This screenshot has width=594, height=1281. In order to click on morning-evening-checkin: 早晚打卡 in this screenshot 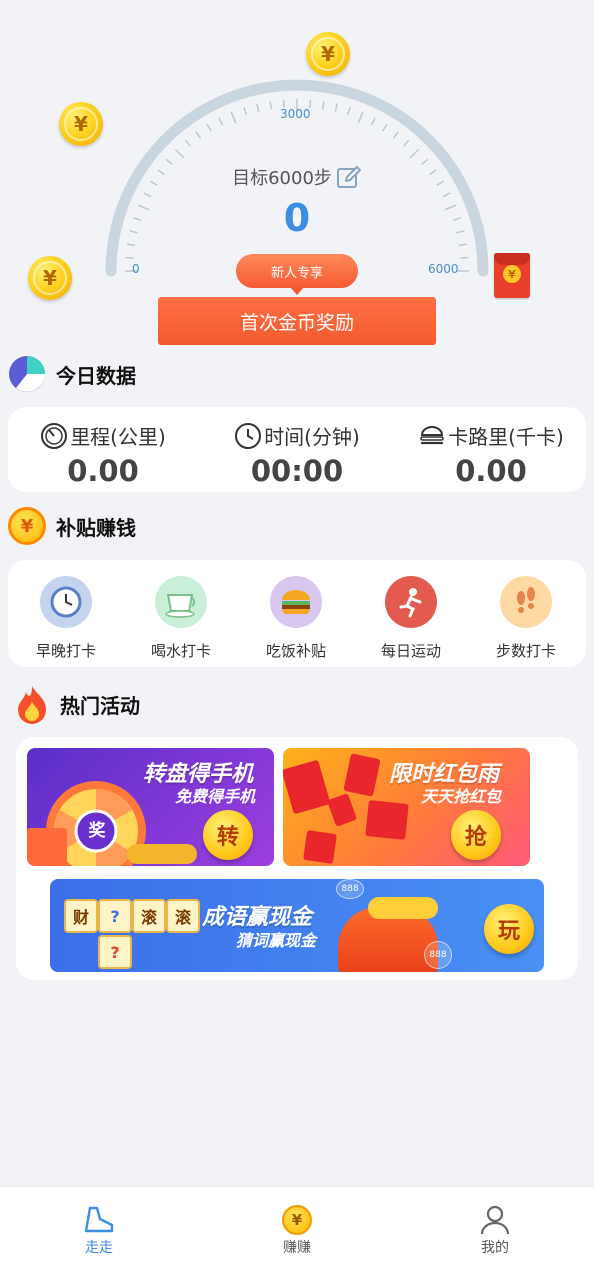, I will do `click(66, 618)`.